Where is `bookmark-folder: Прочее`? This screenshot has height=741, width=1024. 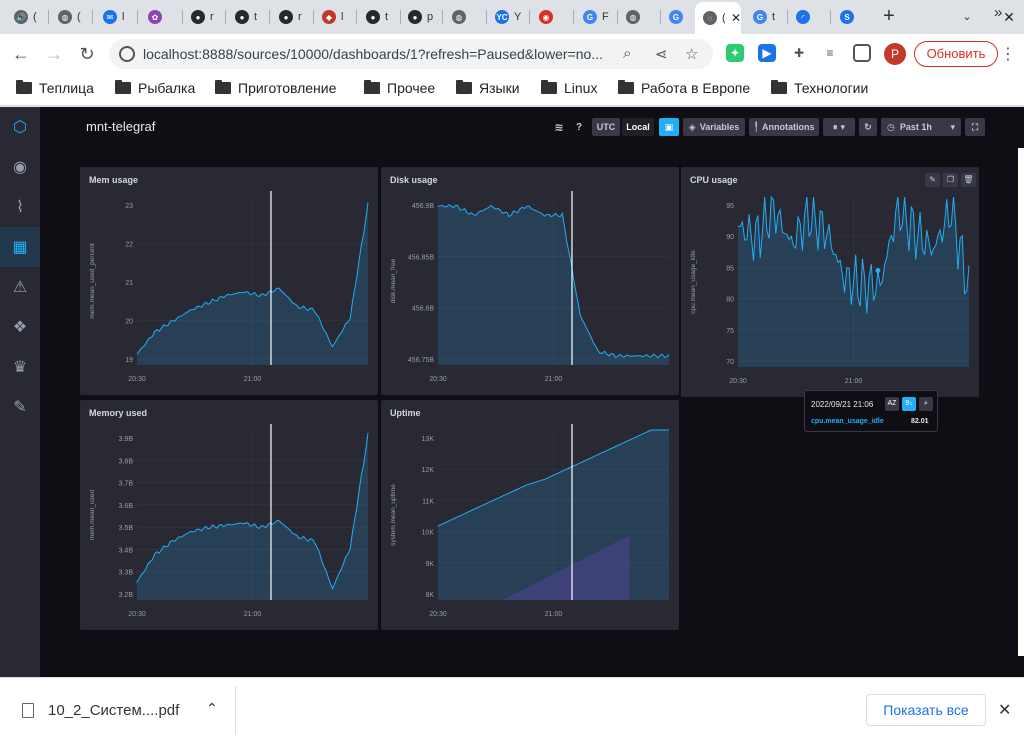 bookmark-folder: Прочее is located at coordinates (399, 88).